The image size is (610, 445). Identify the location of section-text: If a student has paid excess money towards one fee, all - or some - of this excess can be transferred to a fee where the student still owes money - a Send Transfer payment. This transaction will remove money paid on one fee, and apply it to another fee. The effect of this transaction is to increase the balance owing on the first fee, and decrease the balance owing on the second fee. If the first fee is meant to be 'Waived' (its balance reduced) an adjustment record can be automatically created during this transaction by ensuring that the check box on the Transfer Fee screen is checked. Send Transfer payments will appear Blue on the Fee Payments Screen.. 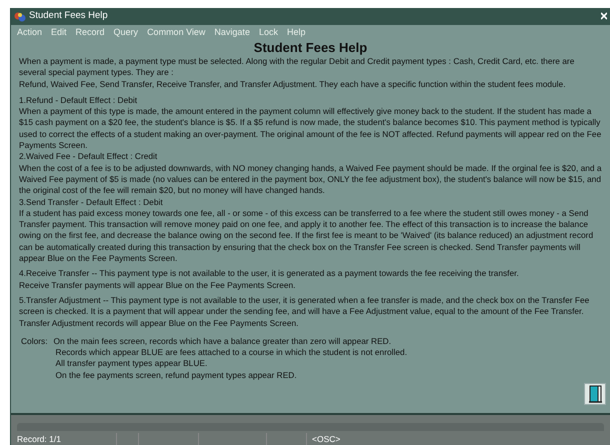
(306, 236).